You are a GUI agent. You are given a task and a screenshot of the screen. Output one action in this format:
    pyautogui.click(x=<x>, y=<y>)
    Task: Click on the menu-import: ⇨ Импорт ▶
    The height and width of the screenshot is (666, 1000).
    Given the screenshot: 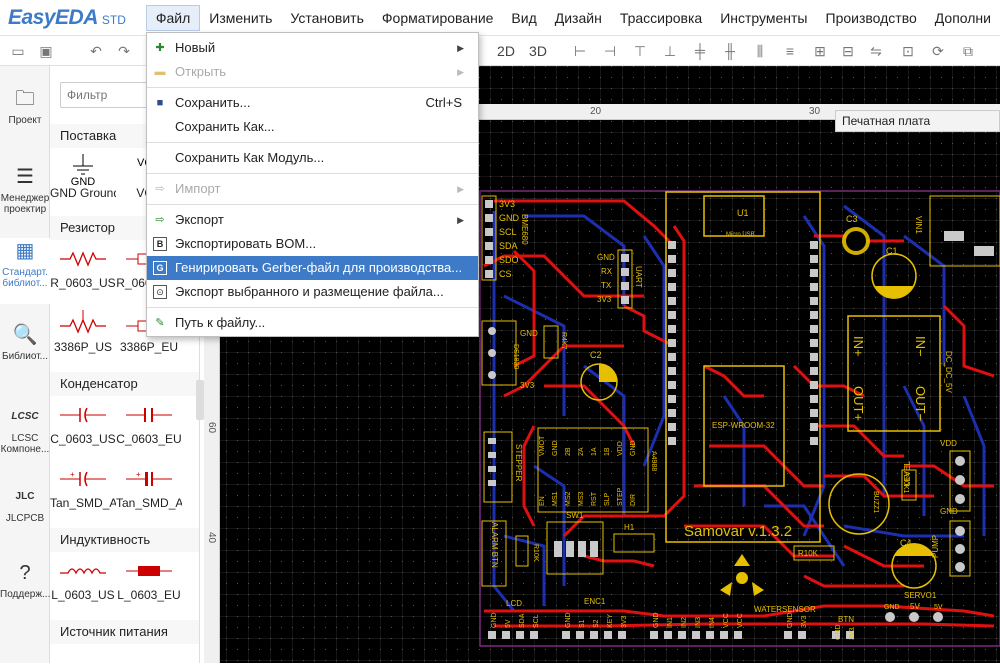 What is the action you would take?
    pyautogui.click(x=312, y=189)
    